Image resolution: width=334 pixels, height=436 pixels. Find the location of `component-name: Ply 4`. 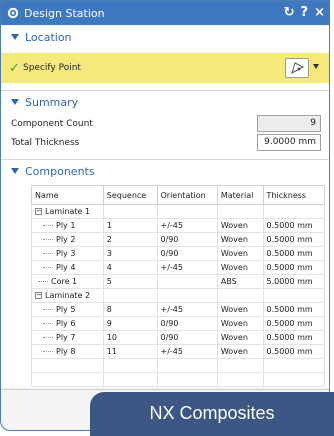

component-name: Ply 4 is located at coordinates (66, 267).